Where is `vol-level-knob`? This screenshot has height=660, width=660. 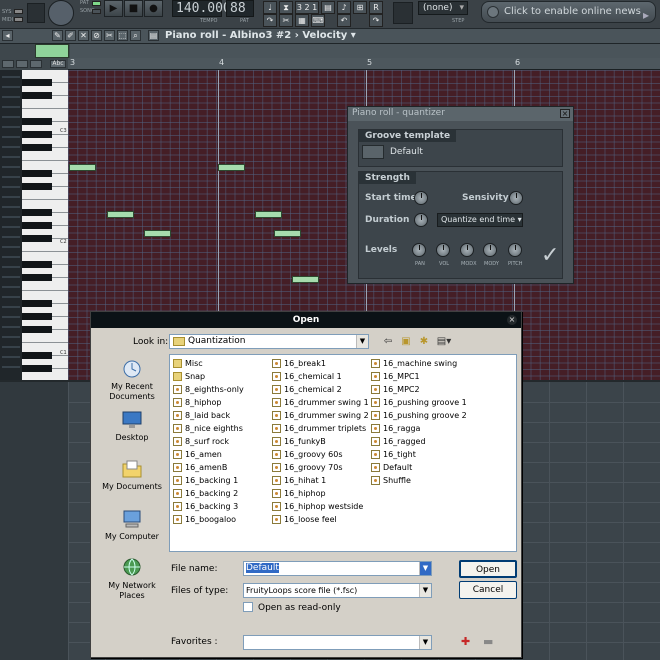
vol-level-knob is located at coordinates (443, 250).